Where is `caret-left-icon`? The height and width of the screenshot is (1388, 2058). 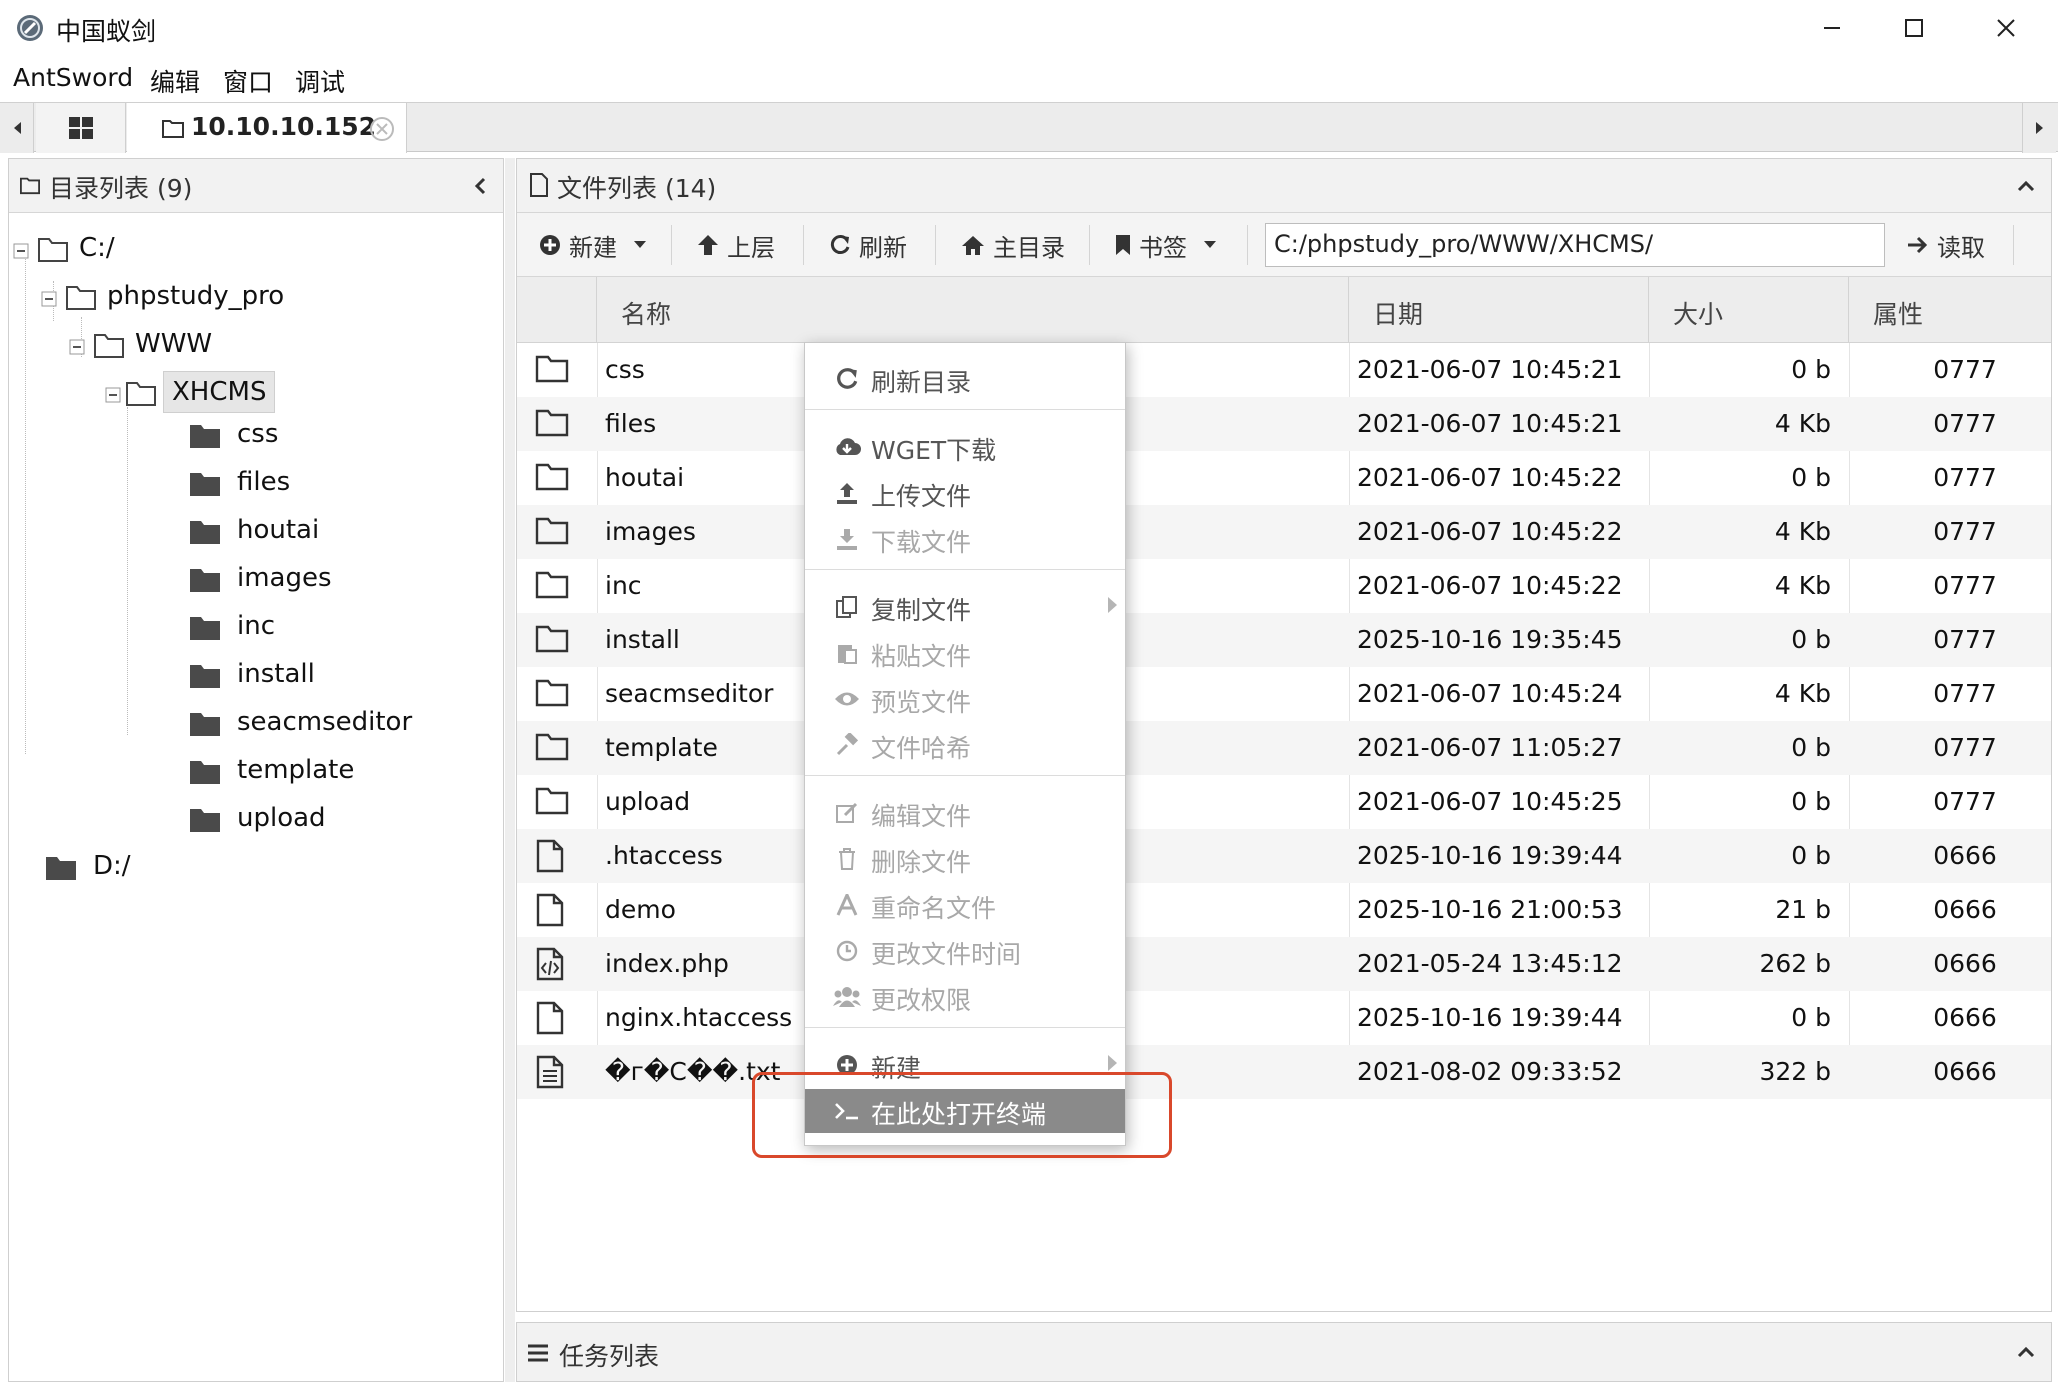 caret-left-icon is located at coordinates (17, 128).